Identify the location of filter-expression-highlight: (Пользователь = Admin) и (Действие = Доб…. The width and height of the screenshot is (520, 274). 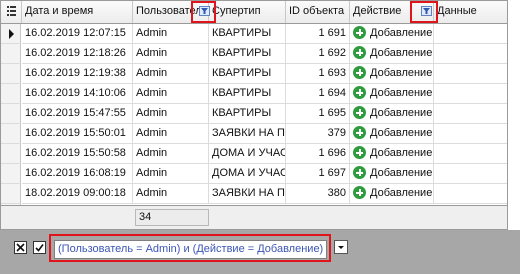
(190, 248).